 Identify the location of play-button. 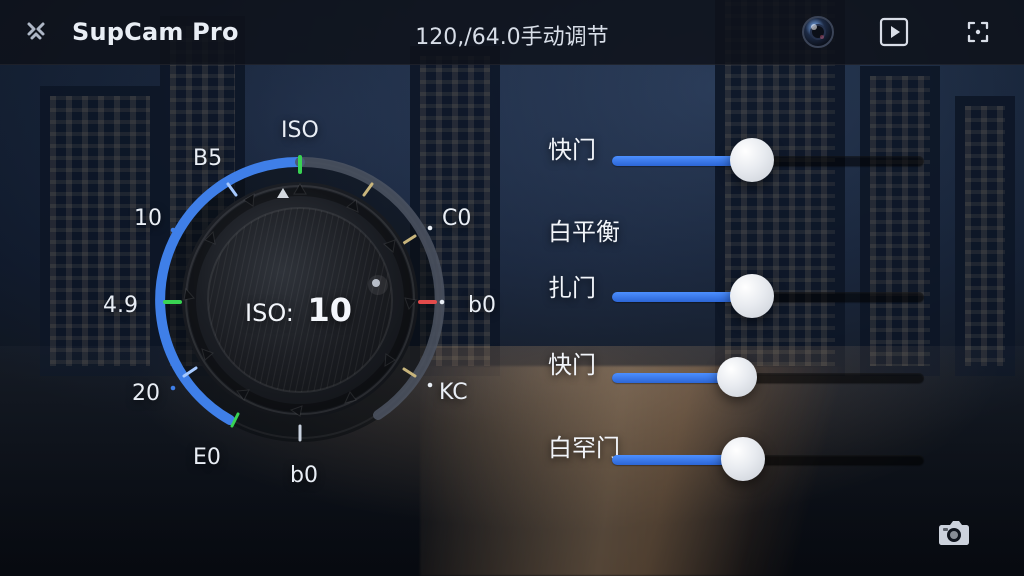
(894, 32).